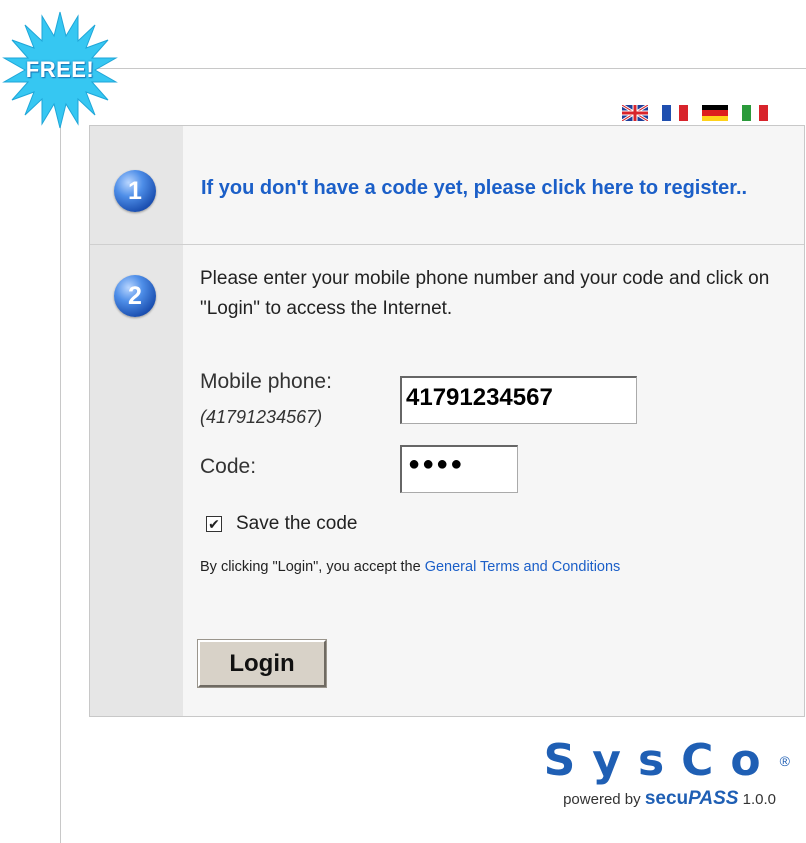  Describe the element at coordinates (296, 524) in the screenshot. I see `save-code-label: Save the code` at that location.